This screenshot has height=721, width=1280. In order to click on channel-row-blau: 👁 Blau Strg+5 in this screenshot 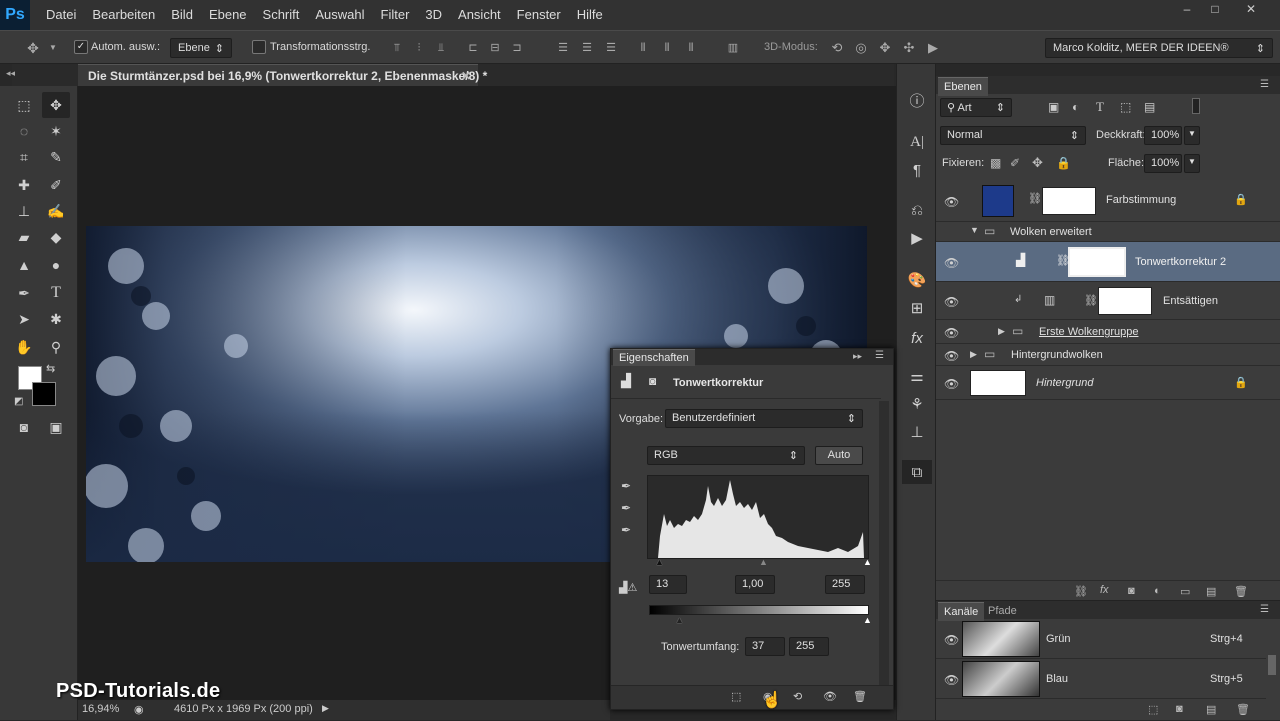, I will do `click(1101, 679)`.